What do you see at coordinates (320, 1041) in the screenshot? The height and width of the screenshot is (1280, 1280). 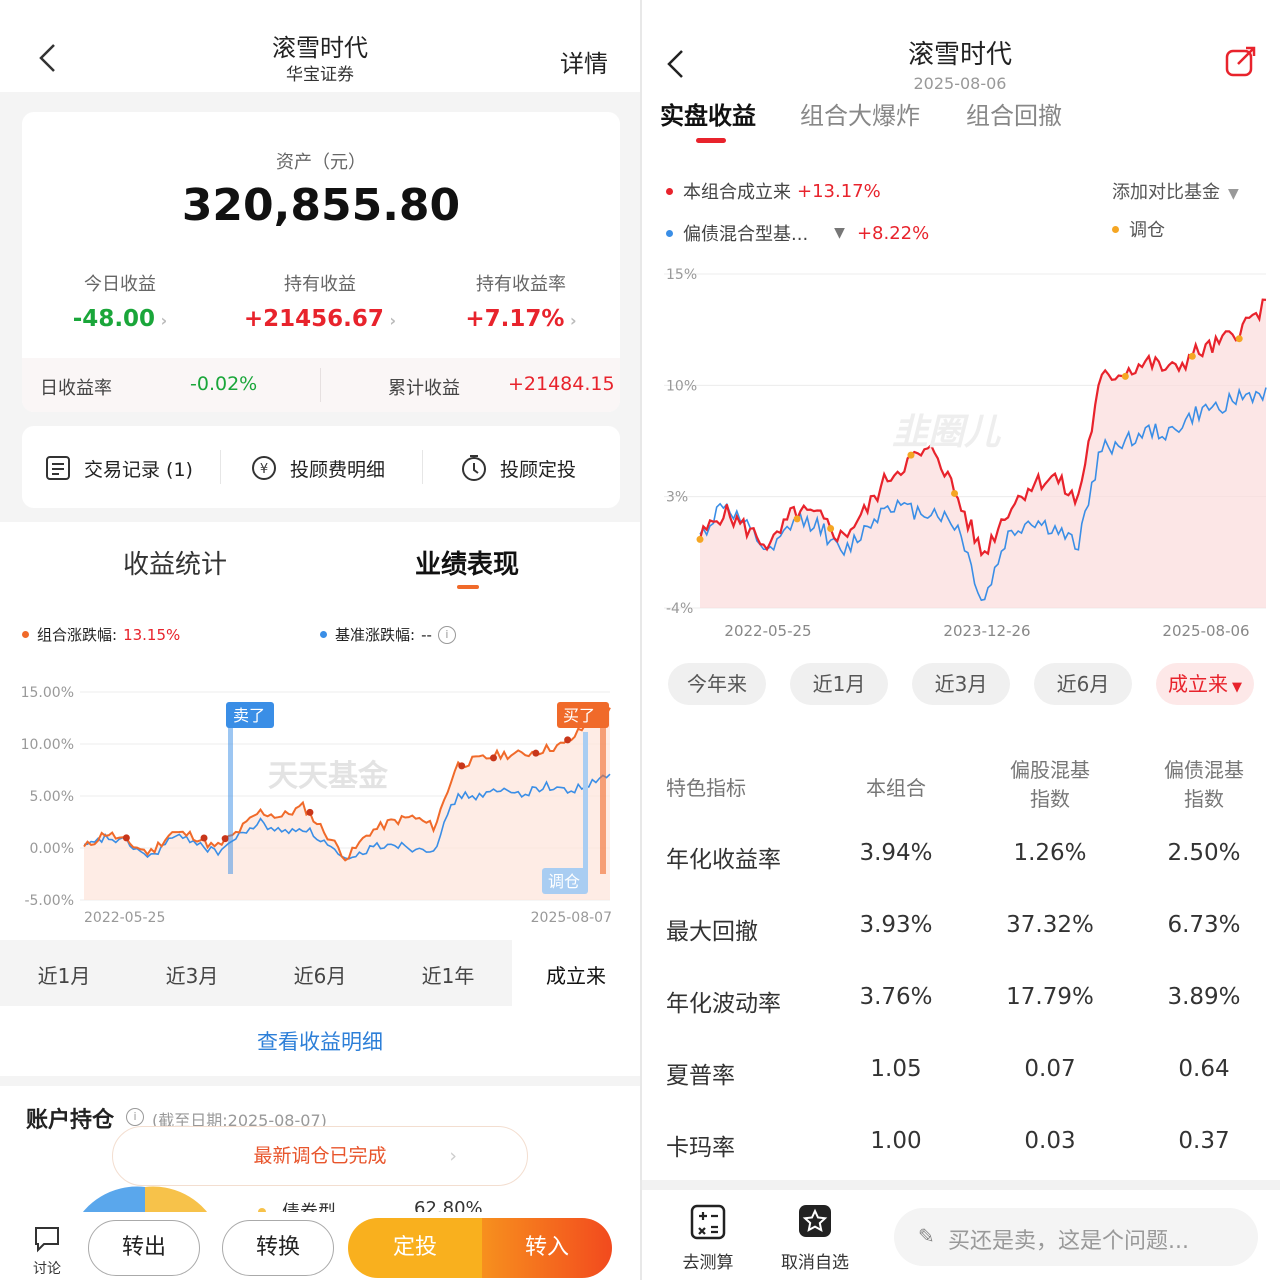 I see `view-profit-detail-link: 查看收益明细` at bounding box center [320, 1041].